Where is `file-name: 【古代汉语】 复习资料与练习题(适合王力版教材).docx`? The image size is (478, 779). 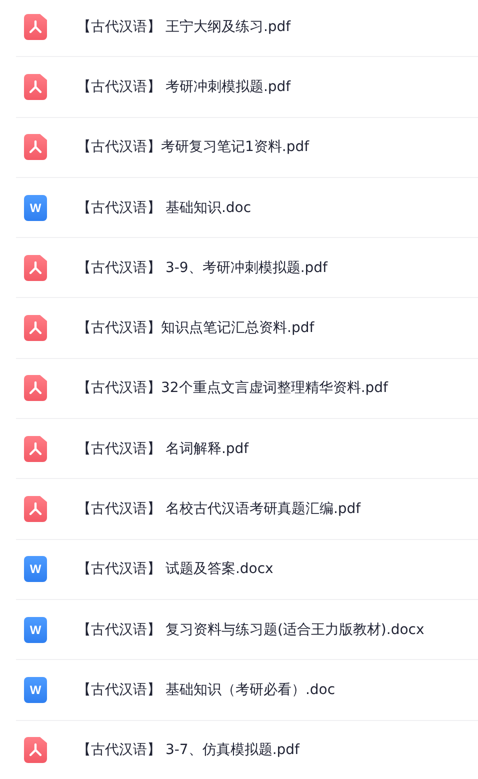
file-name: 【古代汉语】 复习资料与练习题(适合王力版教材).docx is located at coordinates (250, 629).